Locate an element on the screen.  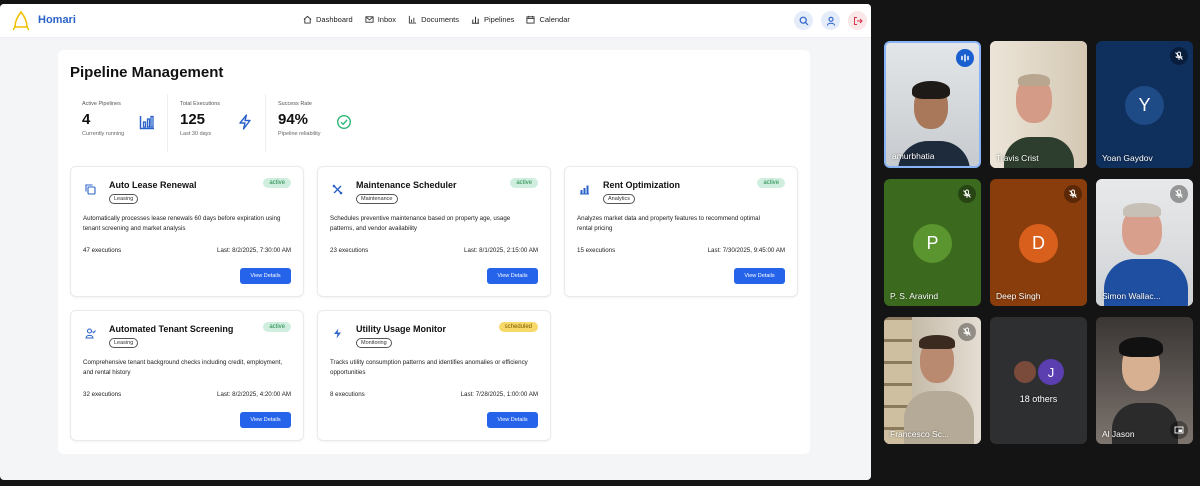
last-run: Last: 8/1/2025, 2:15:00 AM is located at coordinates (501, 250).